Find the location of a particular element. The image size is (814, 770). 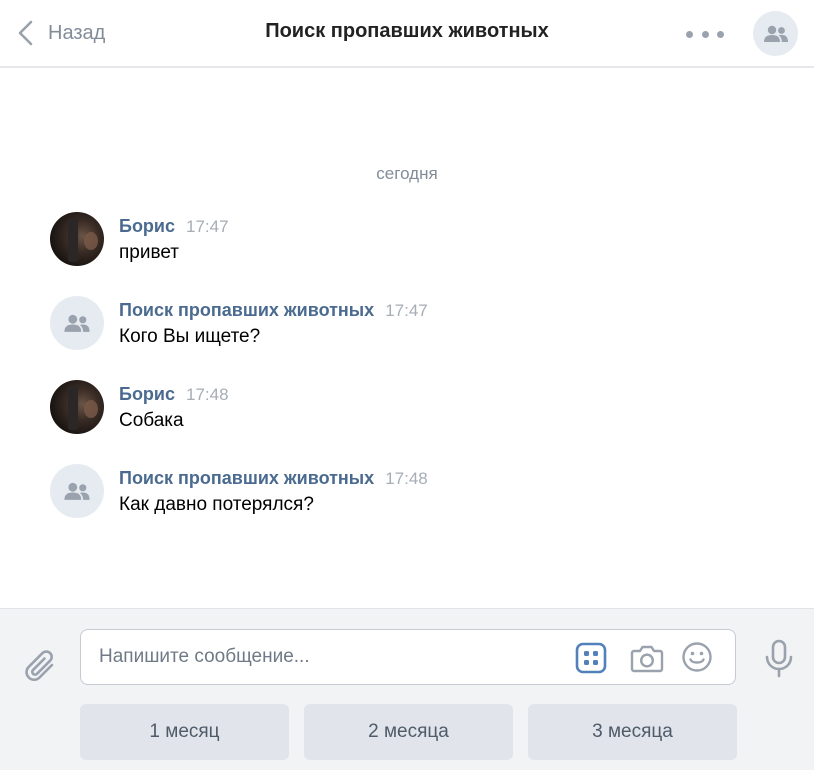

message-input-box is located at coordinates (408, 657).